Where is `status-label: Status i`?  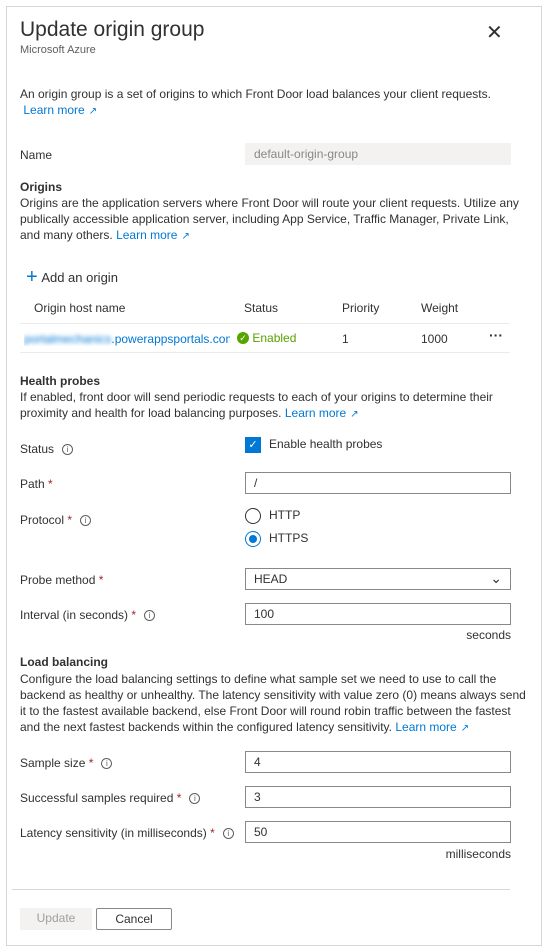 status-label: Status i is located at coordinates (47, 449).